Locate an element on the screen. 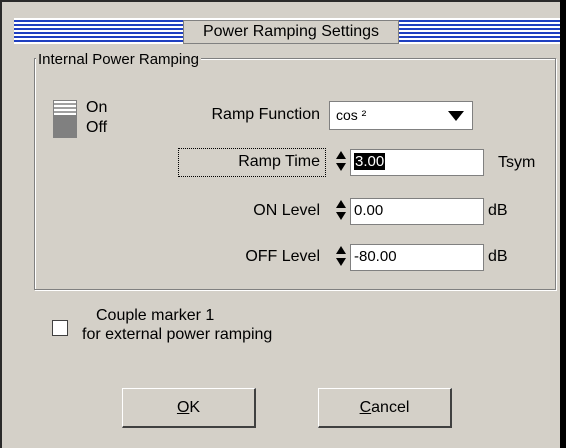 This screenshot has height=448, width=566. ok-button: OK is located at coordinates (189, 408).